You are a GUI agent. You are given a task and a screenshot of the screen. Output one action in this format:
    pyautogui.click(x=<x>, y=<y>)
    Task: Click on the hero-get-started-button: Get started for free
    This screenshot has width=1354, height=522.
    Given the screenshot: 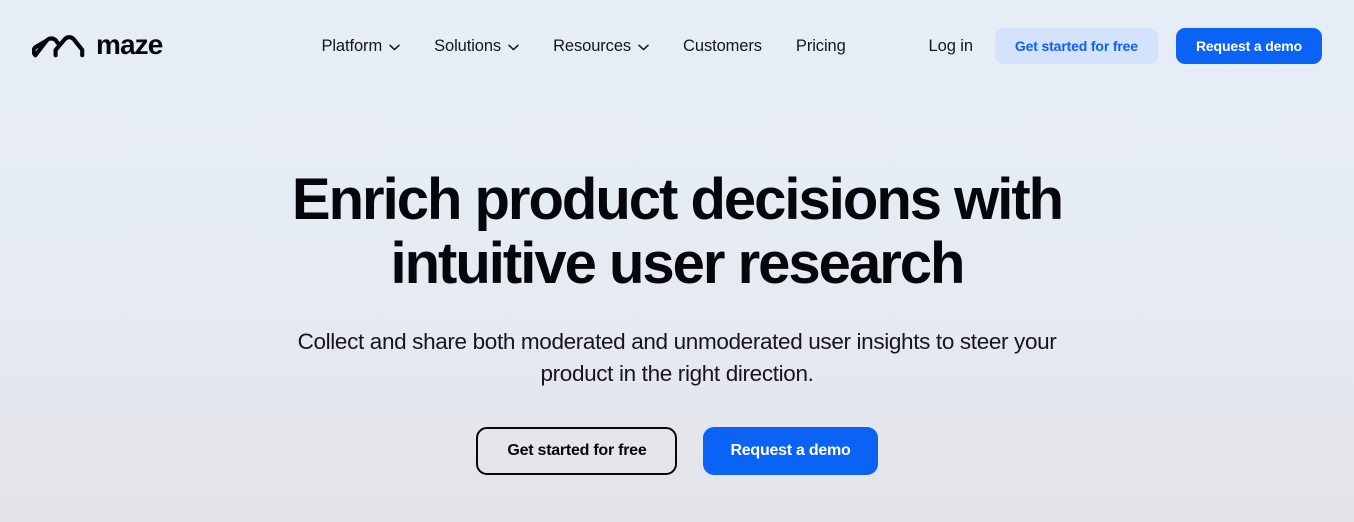 What is the action you would take?
    pyautogui.click(x=577, y=451)
    